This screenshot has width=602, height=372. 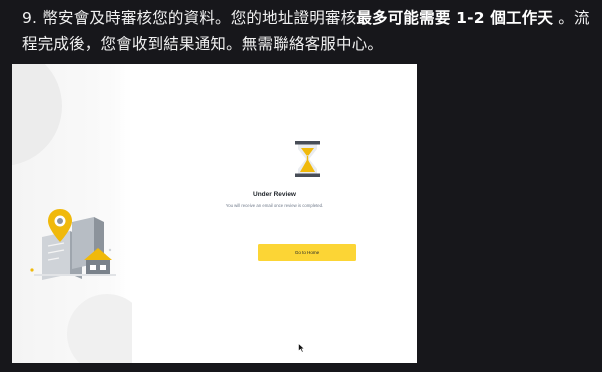 I want to click on instruction-bold-text: 最多可能需要 1-2 個工作天, so click(x=455, y=18).